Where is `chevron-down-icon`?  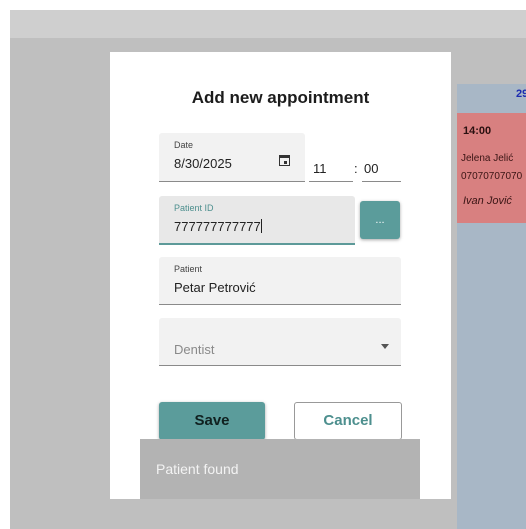 chevron-down-icon is located at coordinates (385, 346).